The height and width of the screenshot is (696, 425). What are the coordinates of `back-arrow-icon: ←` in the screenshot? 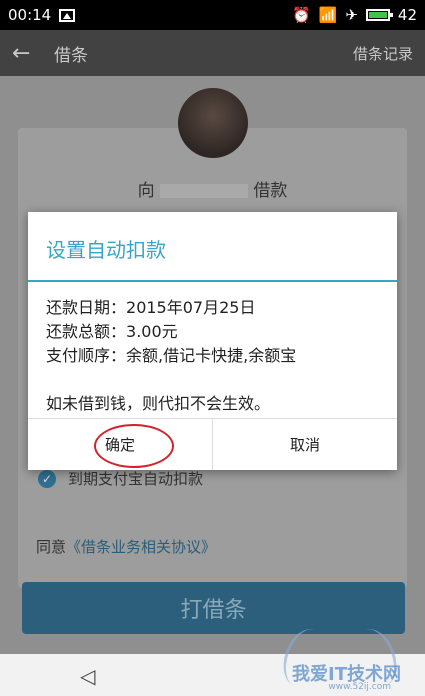 It's located at (27, 53).